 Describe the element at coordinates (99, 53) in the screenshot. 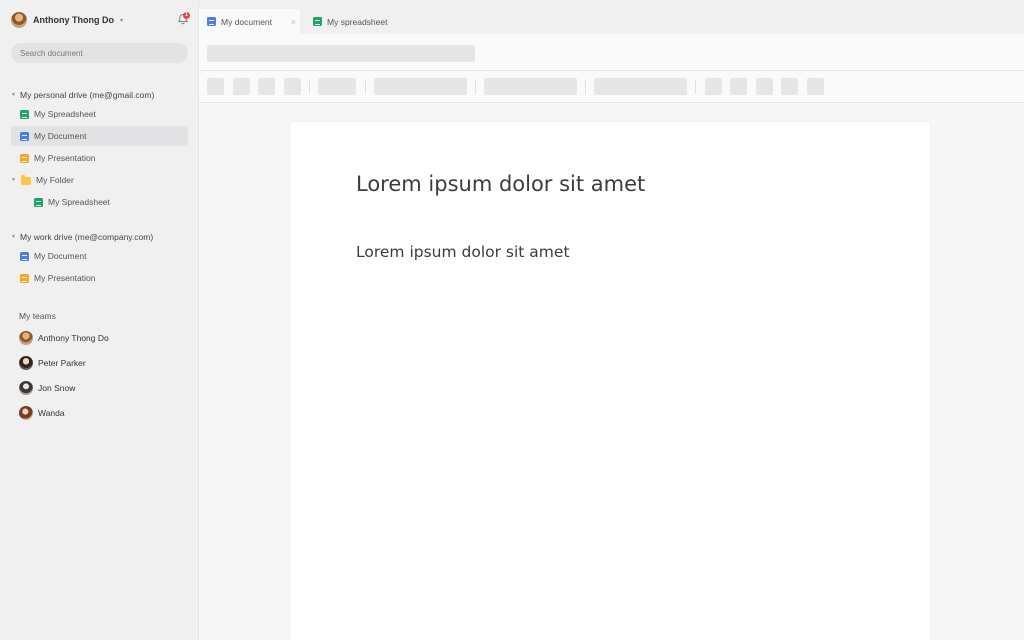

I see `search-input: Search document` at that location.